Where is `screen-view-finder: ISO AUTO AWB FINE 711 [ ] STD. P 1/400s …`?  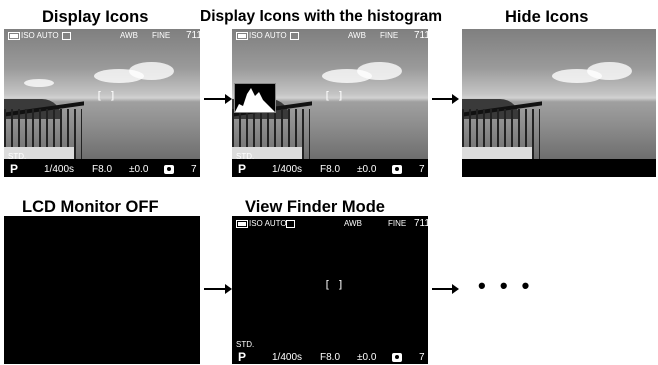
screen-view-finder: ISO AUTO AWB FINE 711 [ ] STD. P 1/400s … is located at coordinates (330, 290).